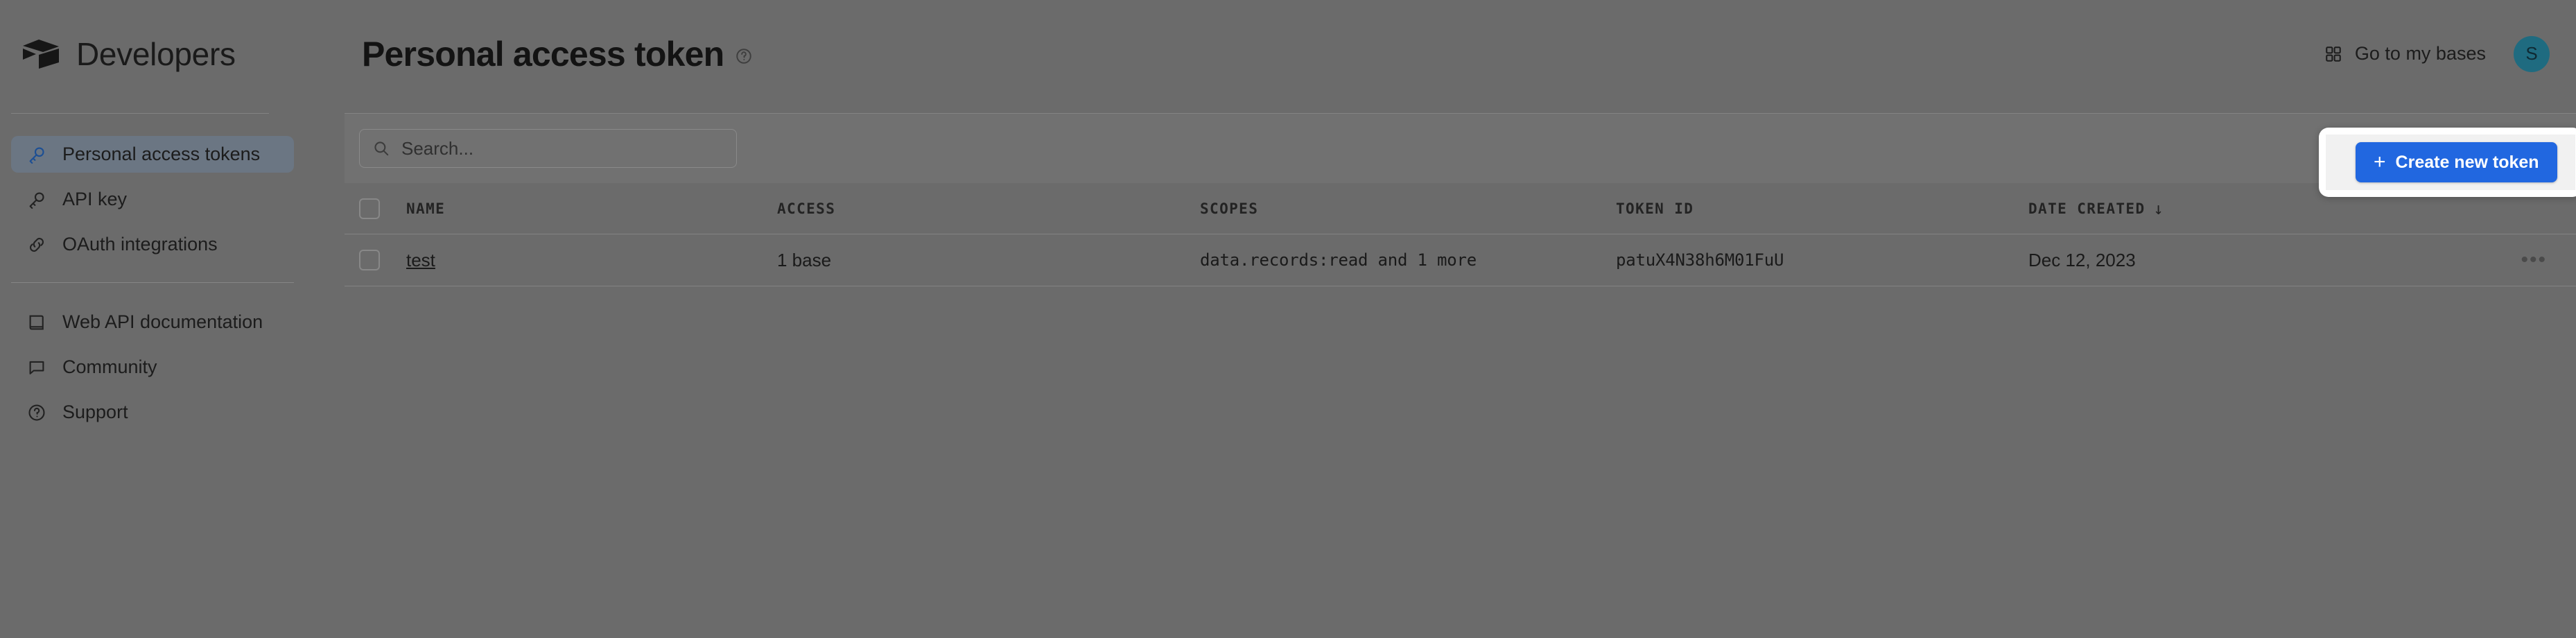 This screenshot has width=2576, height=638. What do you see at coordinates (2467, 162) in the screenshot?
I see `create-new-token-label: Create new token` at bounding box center [2467, 162].